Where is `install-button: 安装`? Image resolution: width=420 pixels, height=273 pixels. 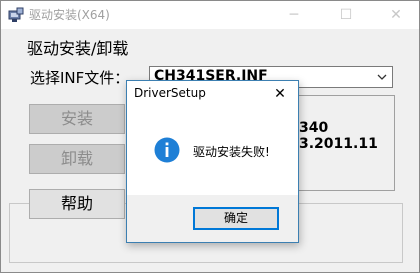
install-button: 安装 is located at coordinates (77, 119).